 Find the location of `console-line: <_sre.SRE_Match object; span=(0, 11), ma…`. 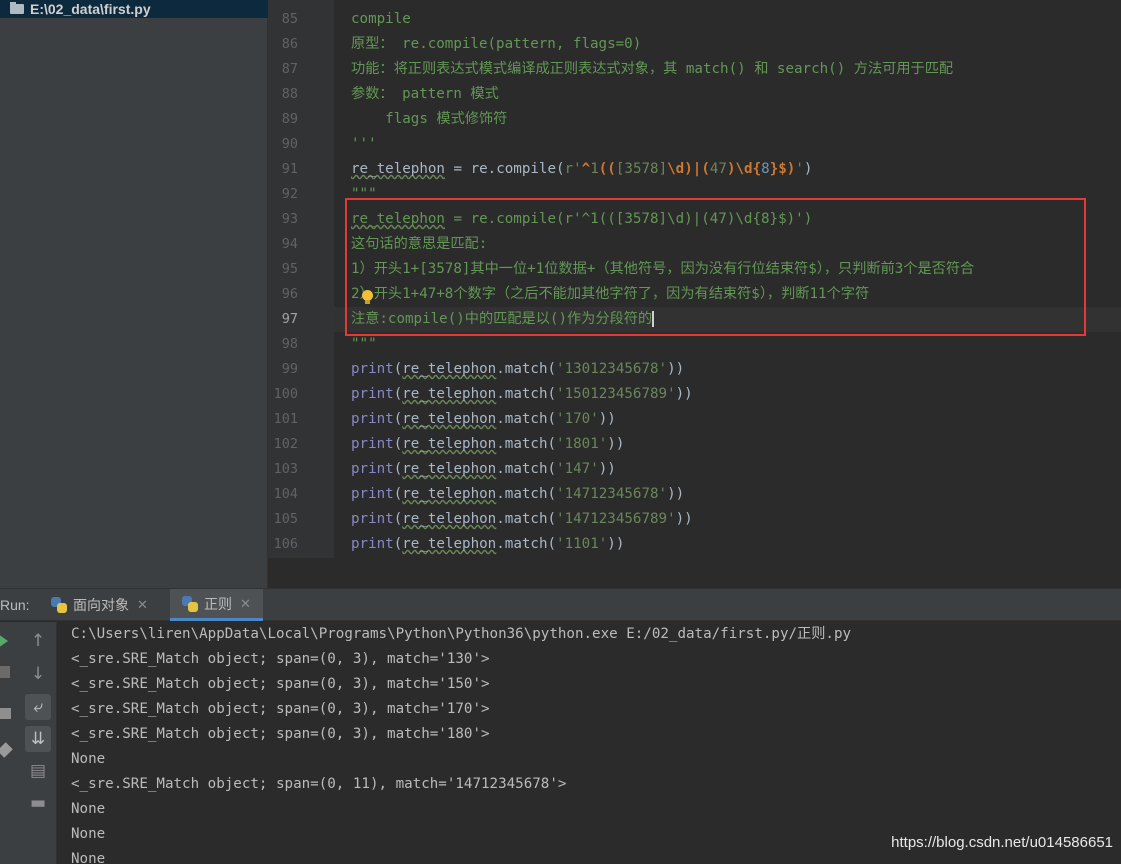

console-line: <_sre.SRE_Match object; span=(0, 11), ma… is located at coordinates (319, 784).